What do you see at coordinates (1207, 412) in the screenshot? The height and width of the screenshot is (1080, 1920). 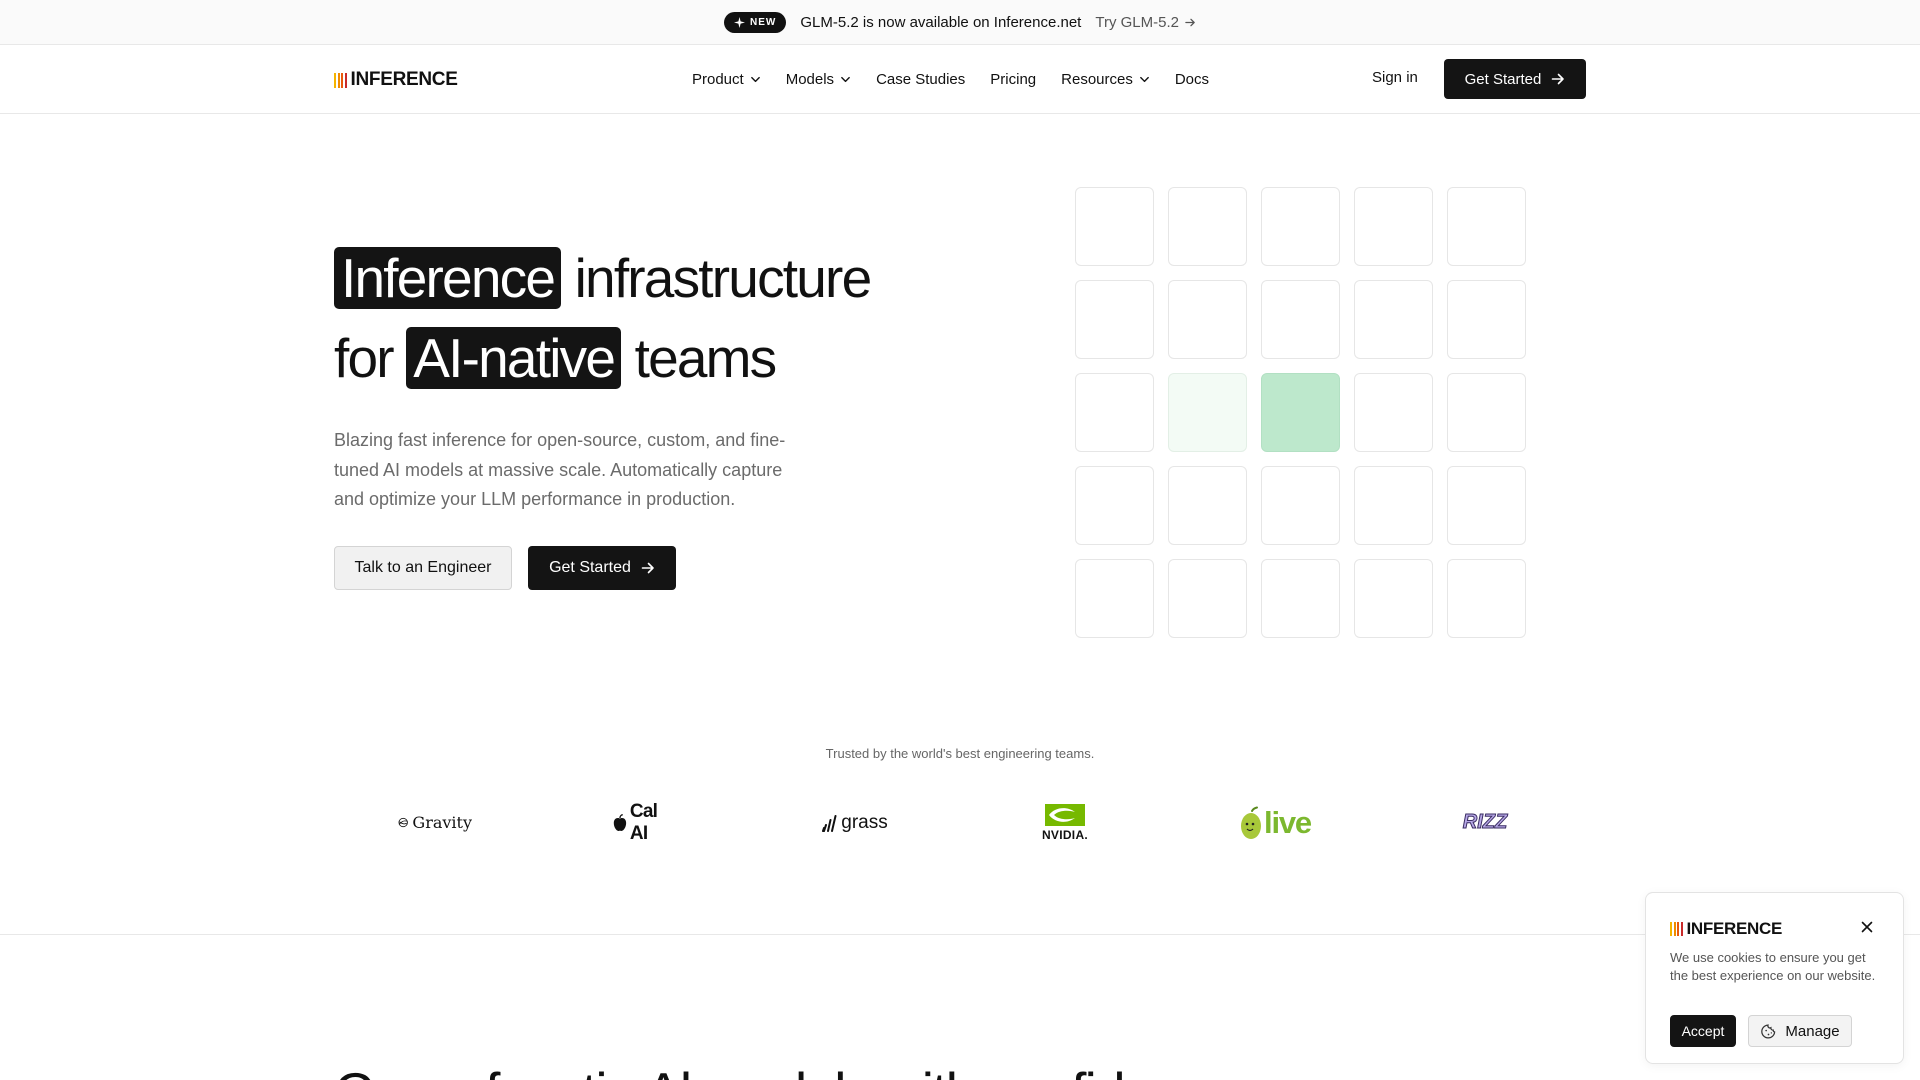 I see `grid-tile-light` at bounding box center [1207, 412].